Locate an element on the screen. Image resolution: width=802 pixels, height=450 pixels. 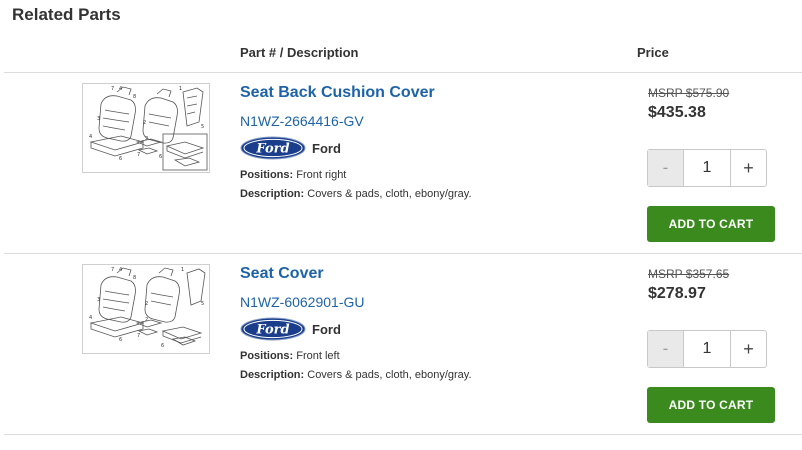
part-number-link: N1WZ-2664416-GV is located at coordinates (302, 121).